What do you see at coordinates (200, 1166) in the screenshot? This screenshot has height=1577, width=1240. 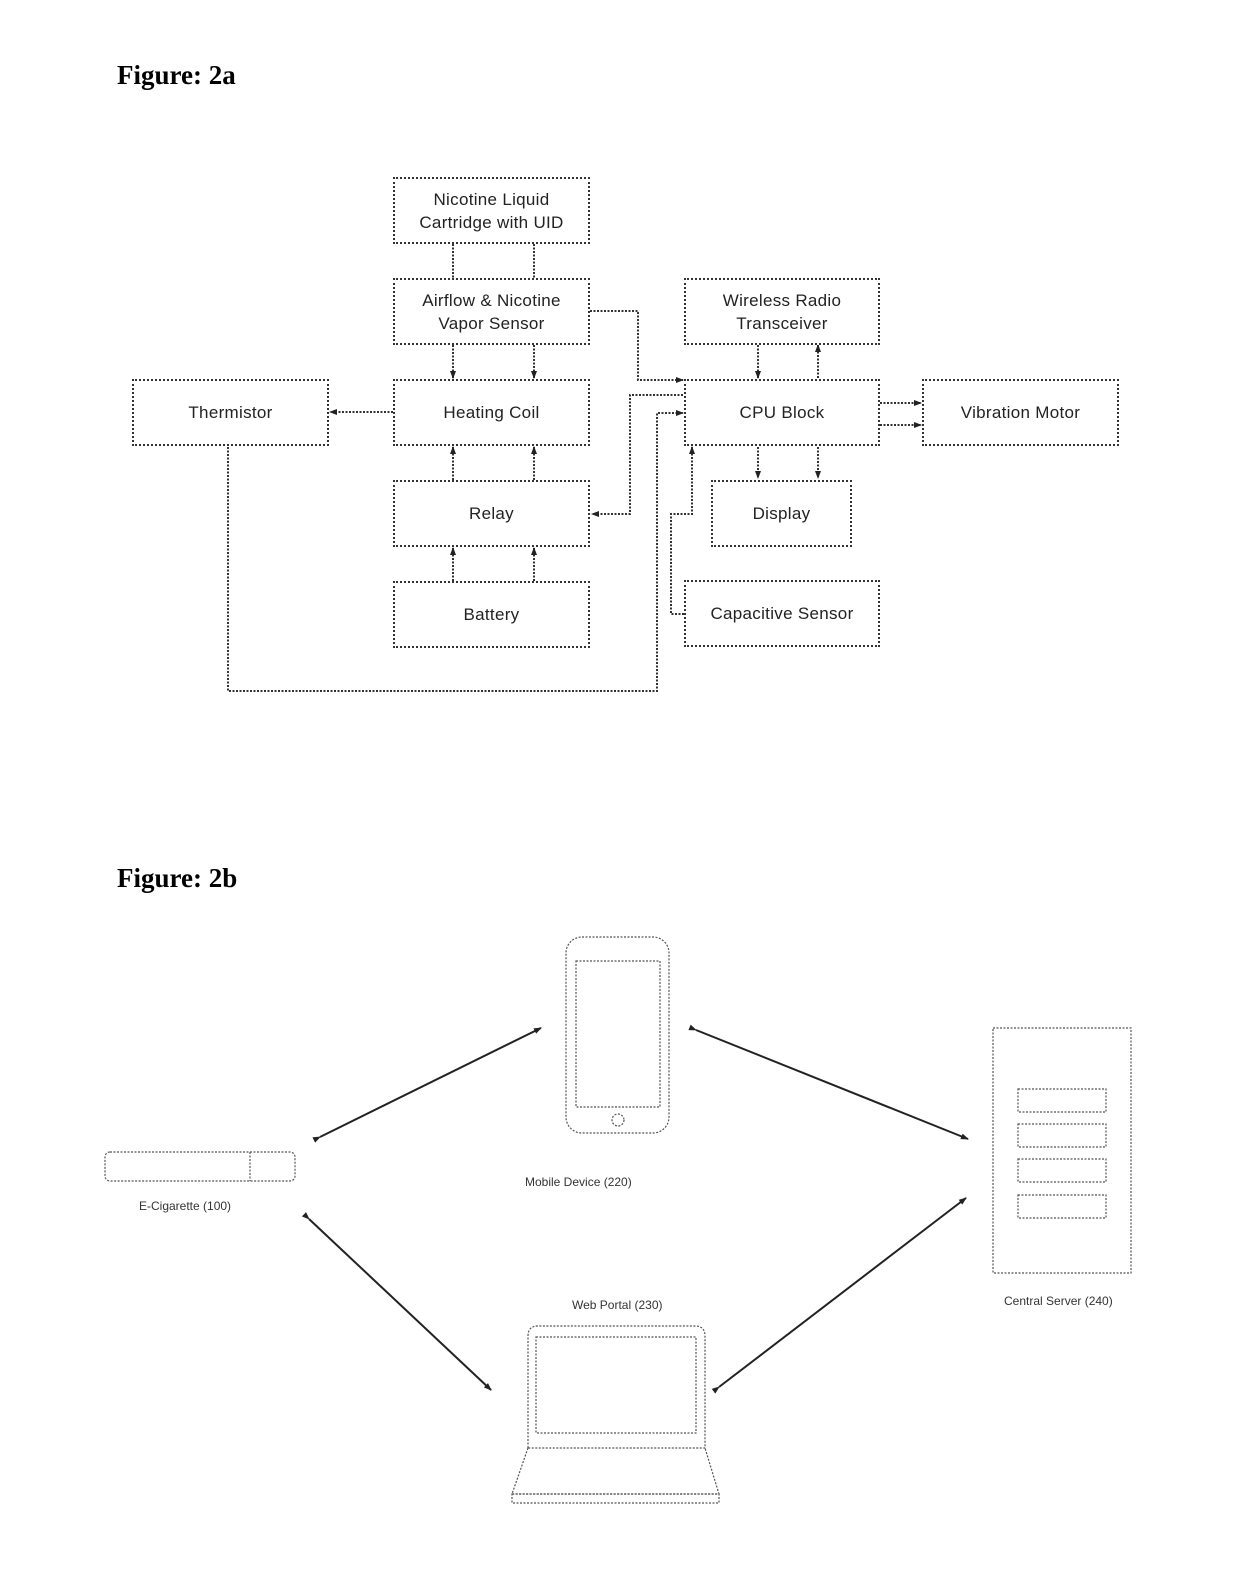 I see `e-cigarette-icon` at bounding box center [200, 1166].